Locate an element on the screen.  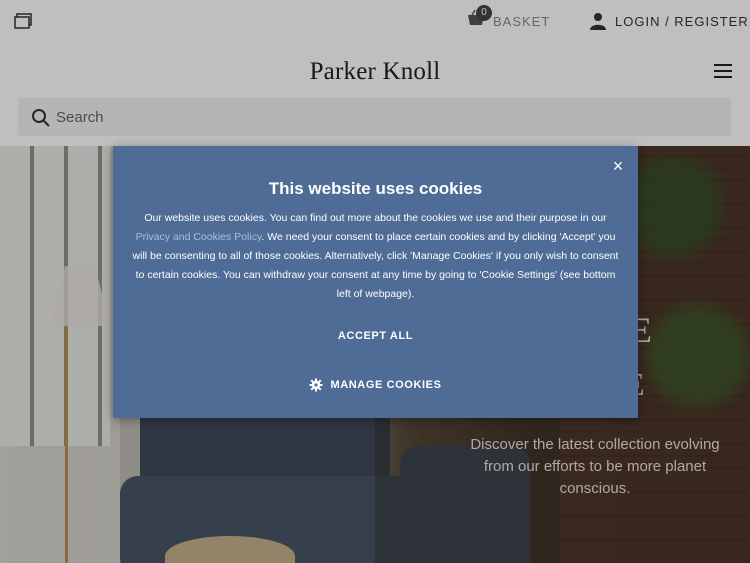
manage-cookies-button: MANAGE COOKIES is located at coordinates (375, 385).